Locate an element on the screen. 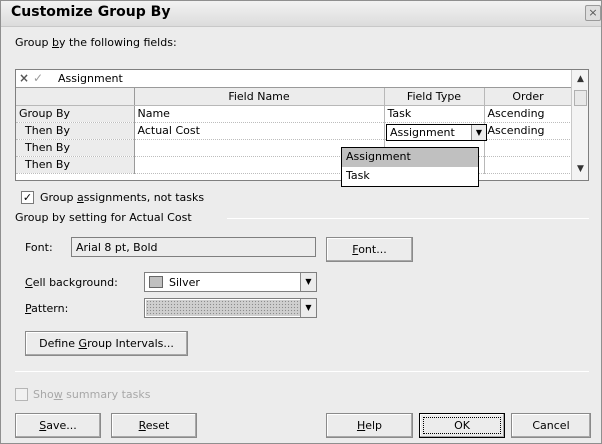 The height and width of the screenshot is (444, 602). cancel-button-label: Cancel is located at coordinates (551, 425).